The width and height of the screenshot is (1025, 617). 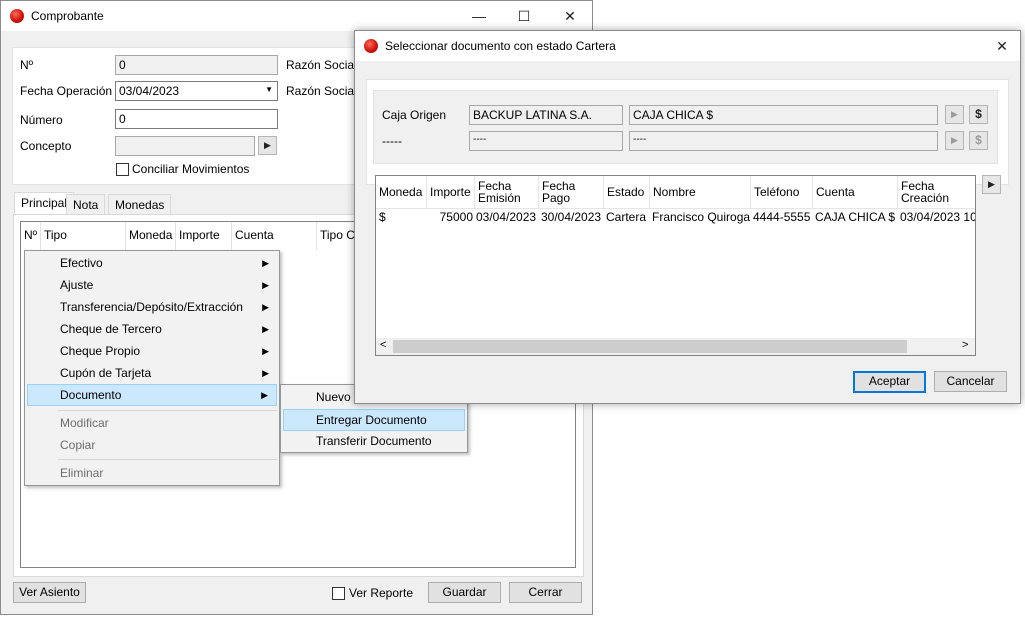 I want to click on numero-field: 0, so click(x=196, y=119).